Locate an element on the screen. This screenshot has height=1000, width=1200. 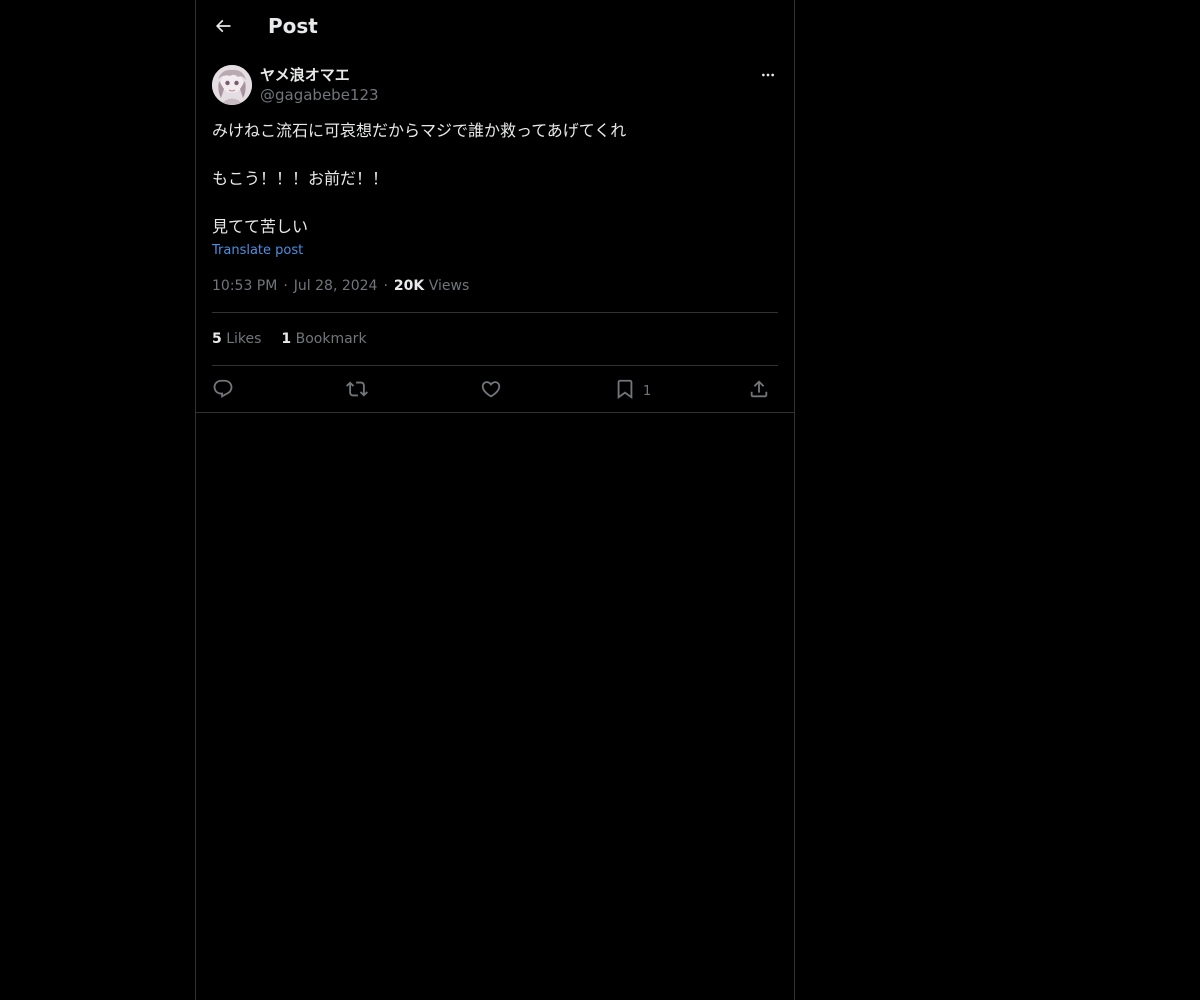
likes-label: Likes is located at coordinates (244, 339).